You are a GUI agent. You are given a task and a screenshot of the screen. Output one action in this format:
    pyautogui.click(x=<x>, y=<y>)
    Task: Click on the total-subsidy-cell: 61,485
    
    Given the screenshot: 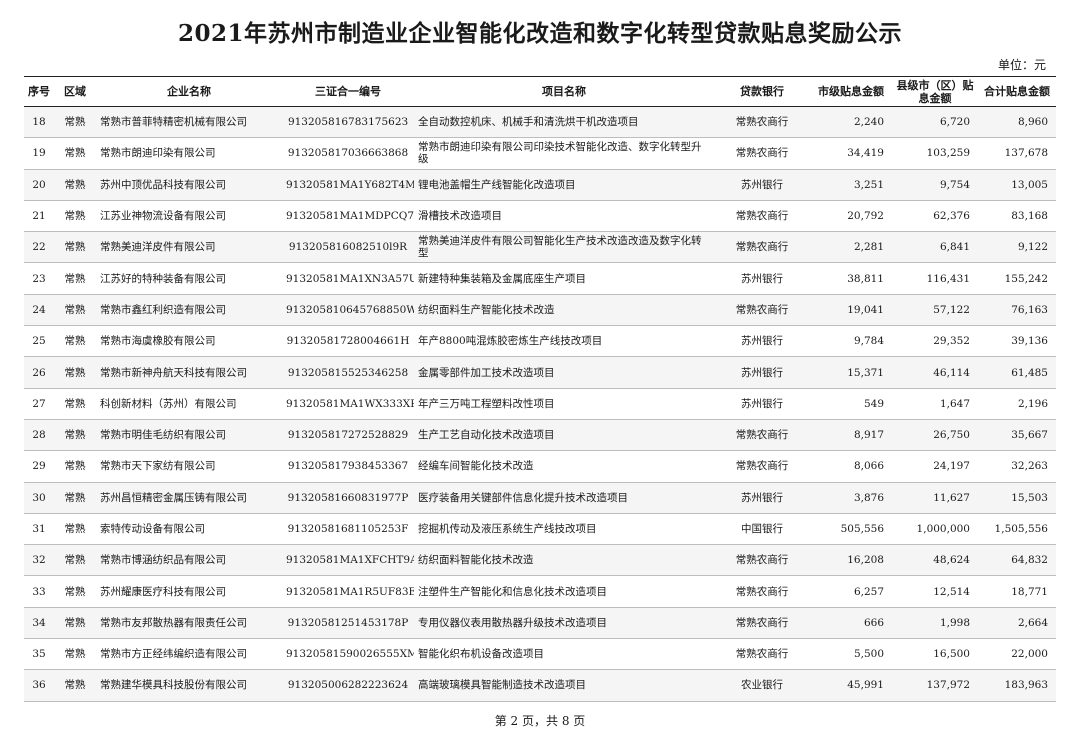 What is the action you would take?
    pyautogui.click(x=1017, y=372)
    